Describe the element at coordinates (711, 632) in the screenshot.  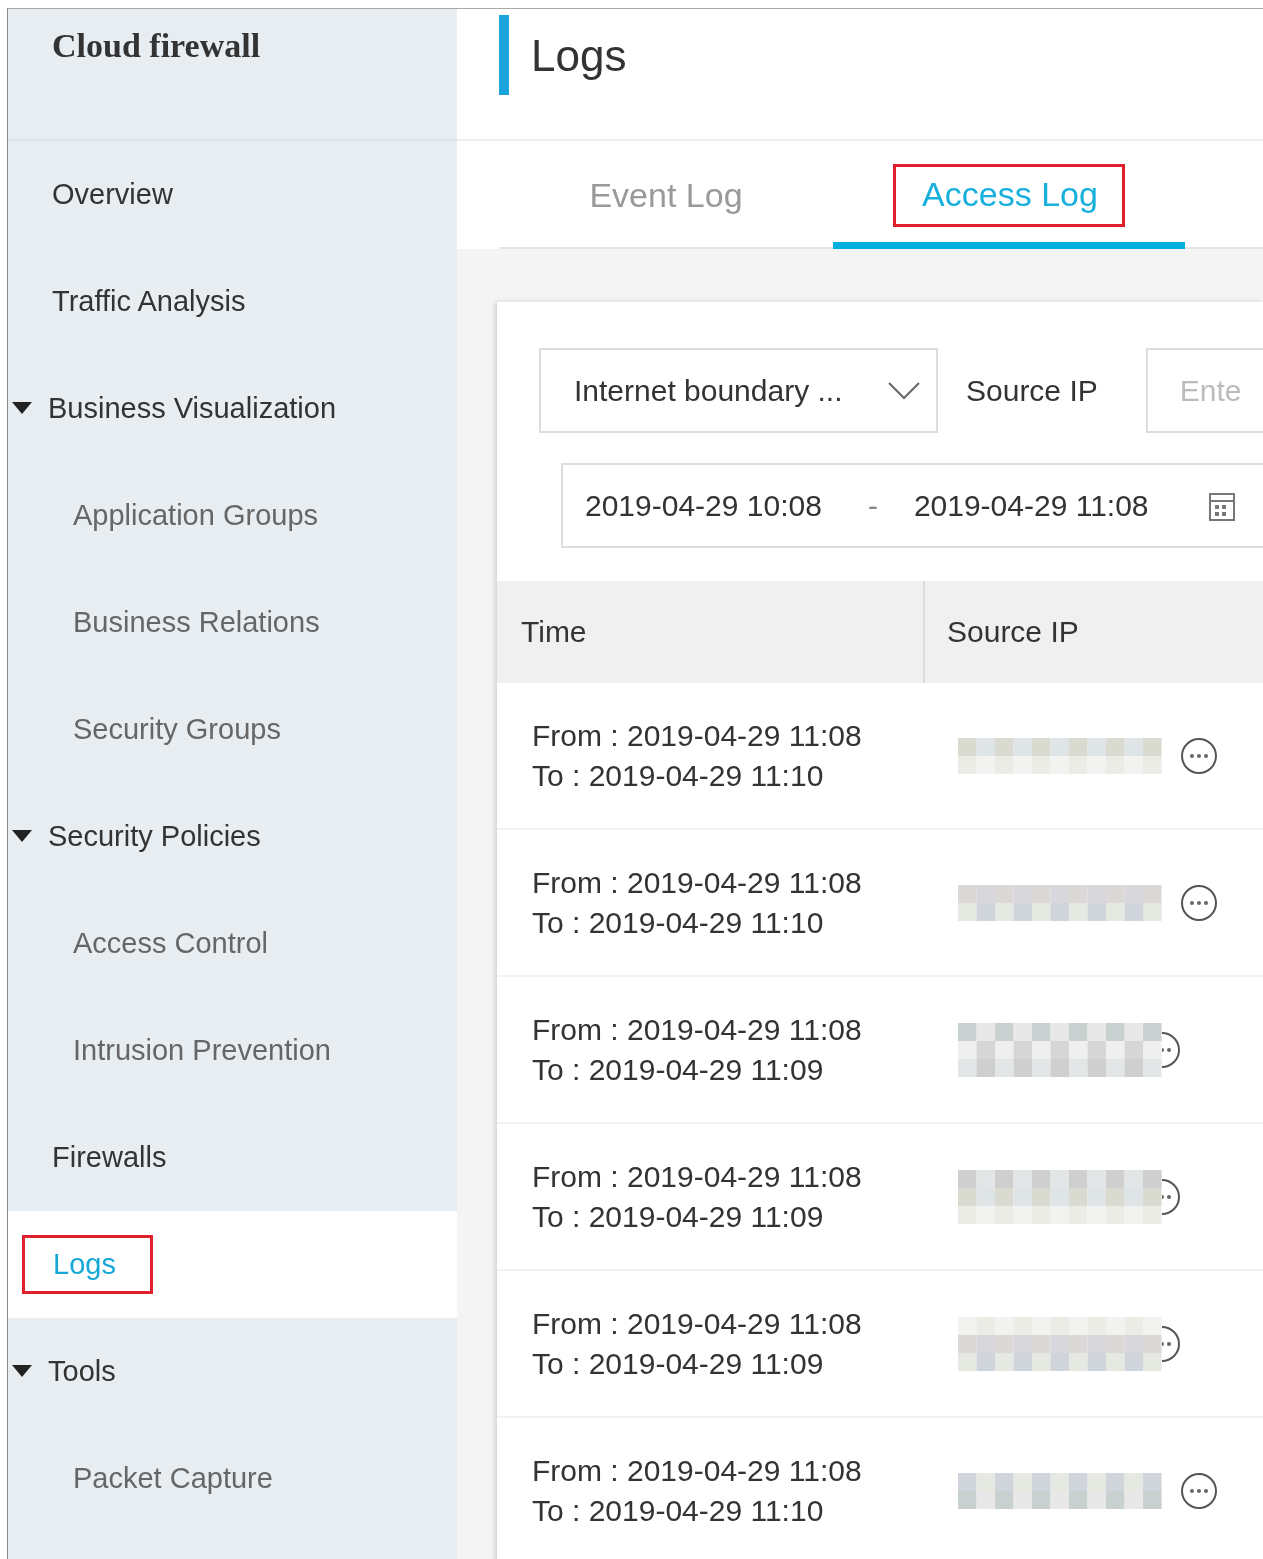
I see `column-header: Time` at that location.